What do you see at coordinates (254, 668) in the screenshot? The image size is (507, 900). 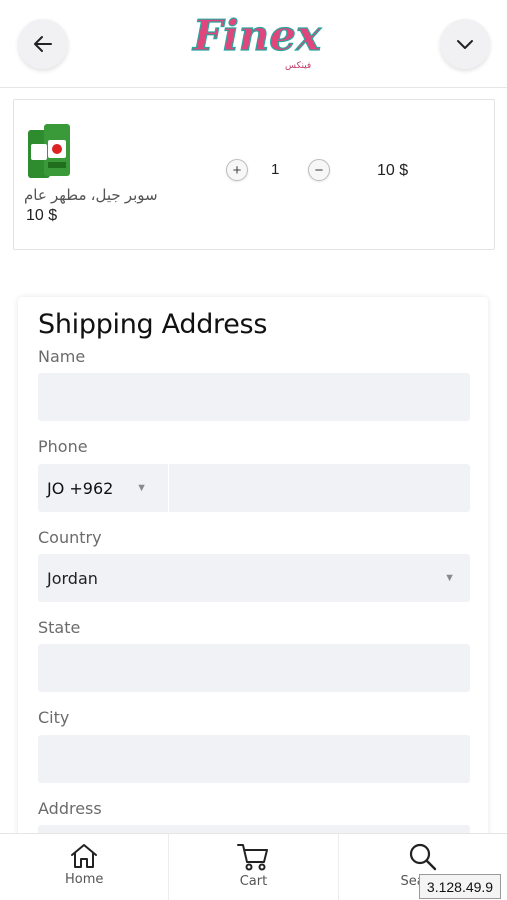 I see `state-field` at bounding box center [254, 668].